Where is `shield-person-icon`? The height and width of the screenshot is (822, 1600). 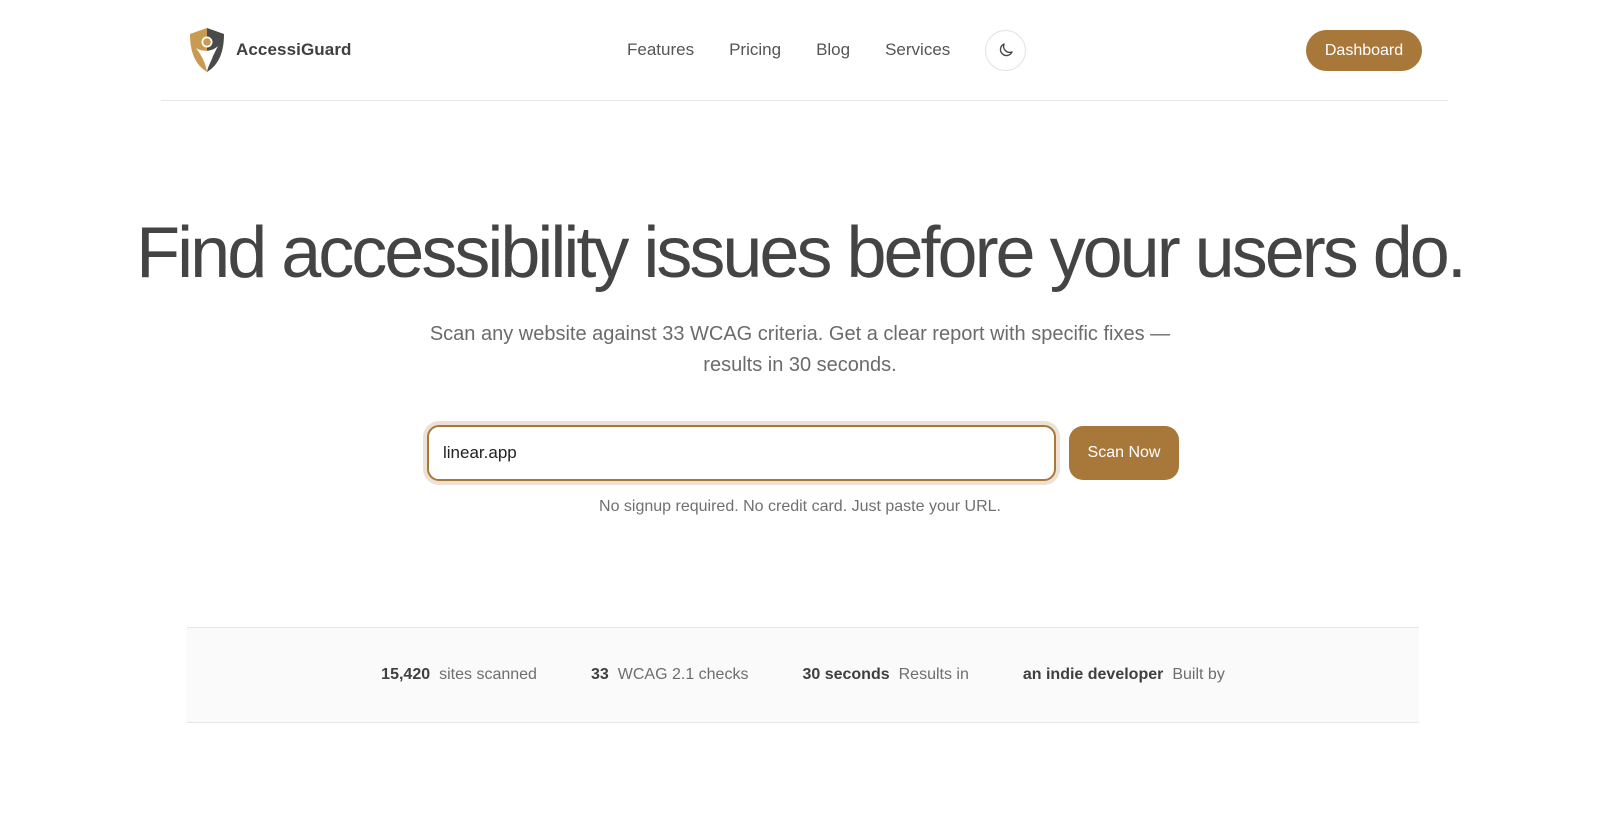 shield-person-icon is located at coordinates (207, 50).